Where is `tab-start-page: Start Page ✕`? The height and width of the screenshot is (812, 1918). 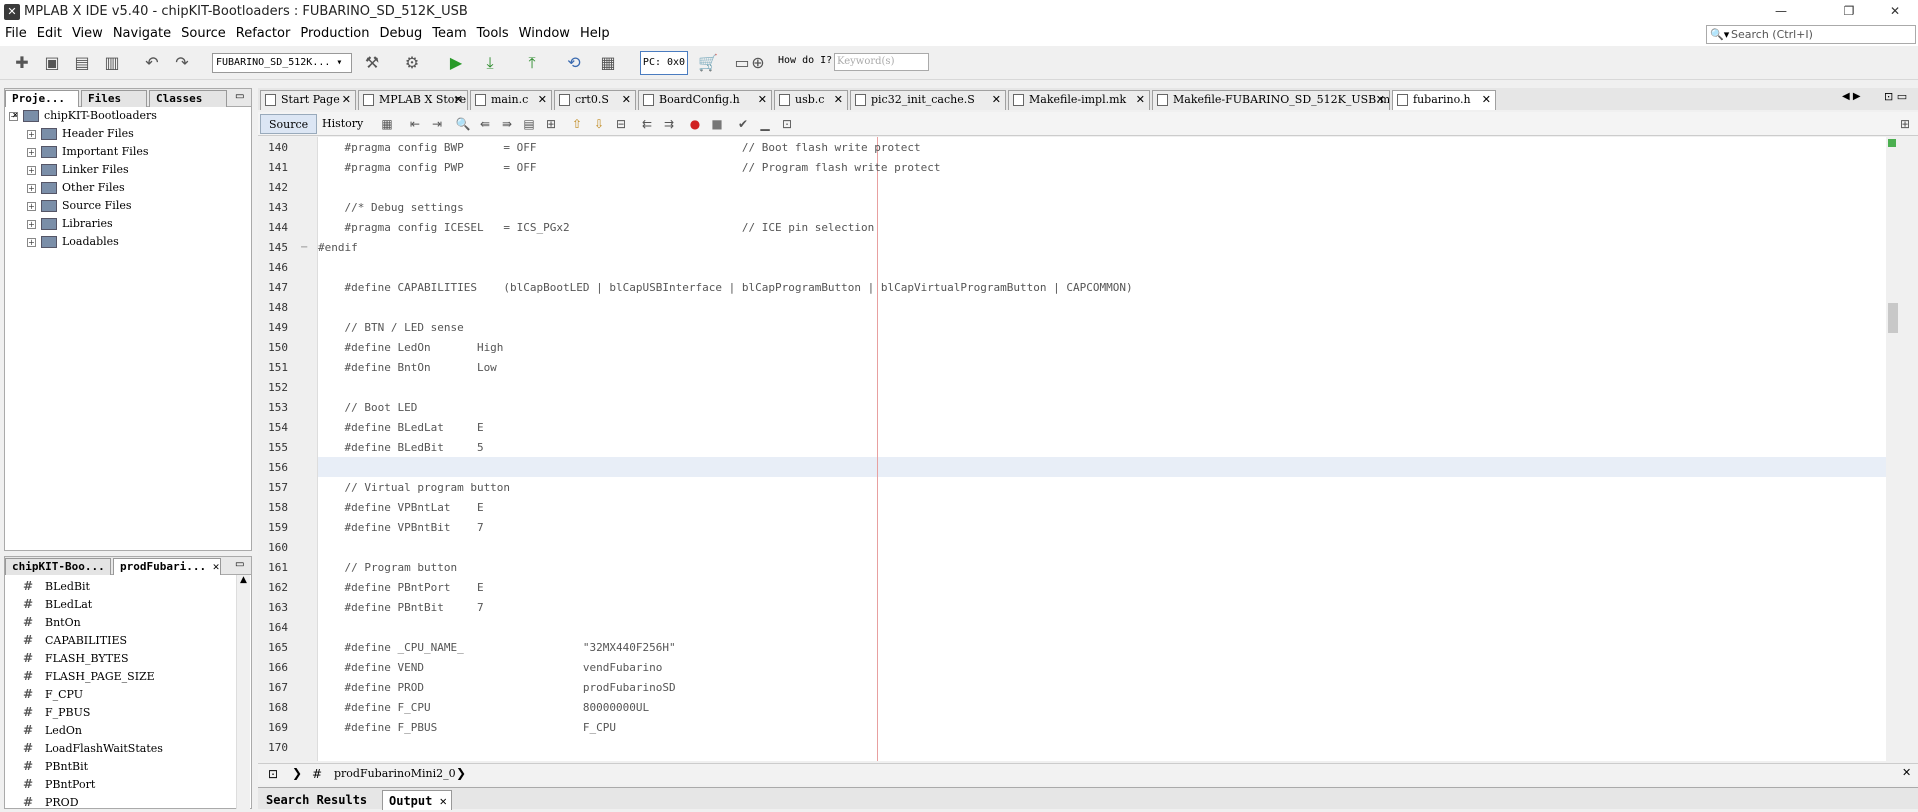
tab-start-page: Start Page ✕ is located at coordinates (308, 100).